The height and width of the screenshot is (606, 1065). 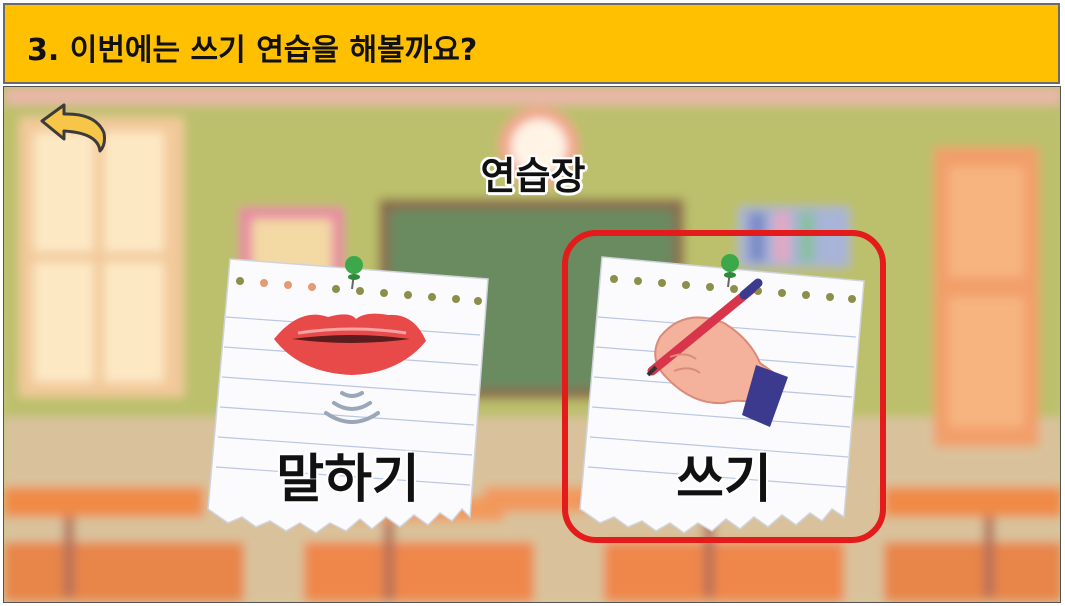 What do you see at coordinates (533, 176) in the screenshot?
I see `practice-title: 연습장` at bounding box center [533, 176].